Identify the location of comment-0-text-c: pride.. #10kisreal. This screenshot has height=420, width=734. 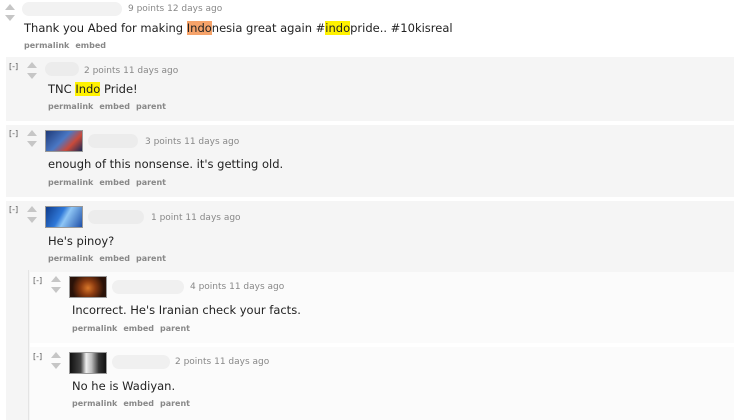
(401, 28).